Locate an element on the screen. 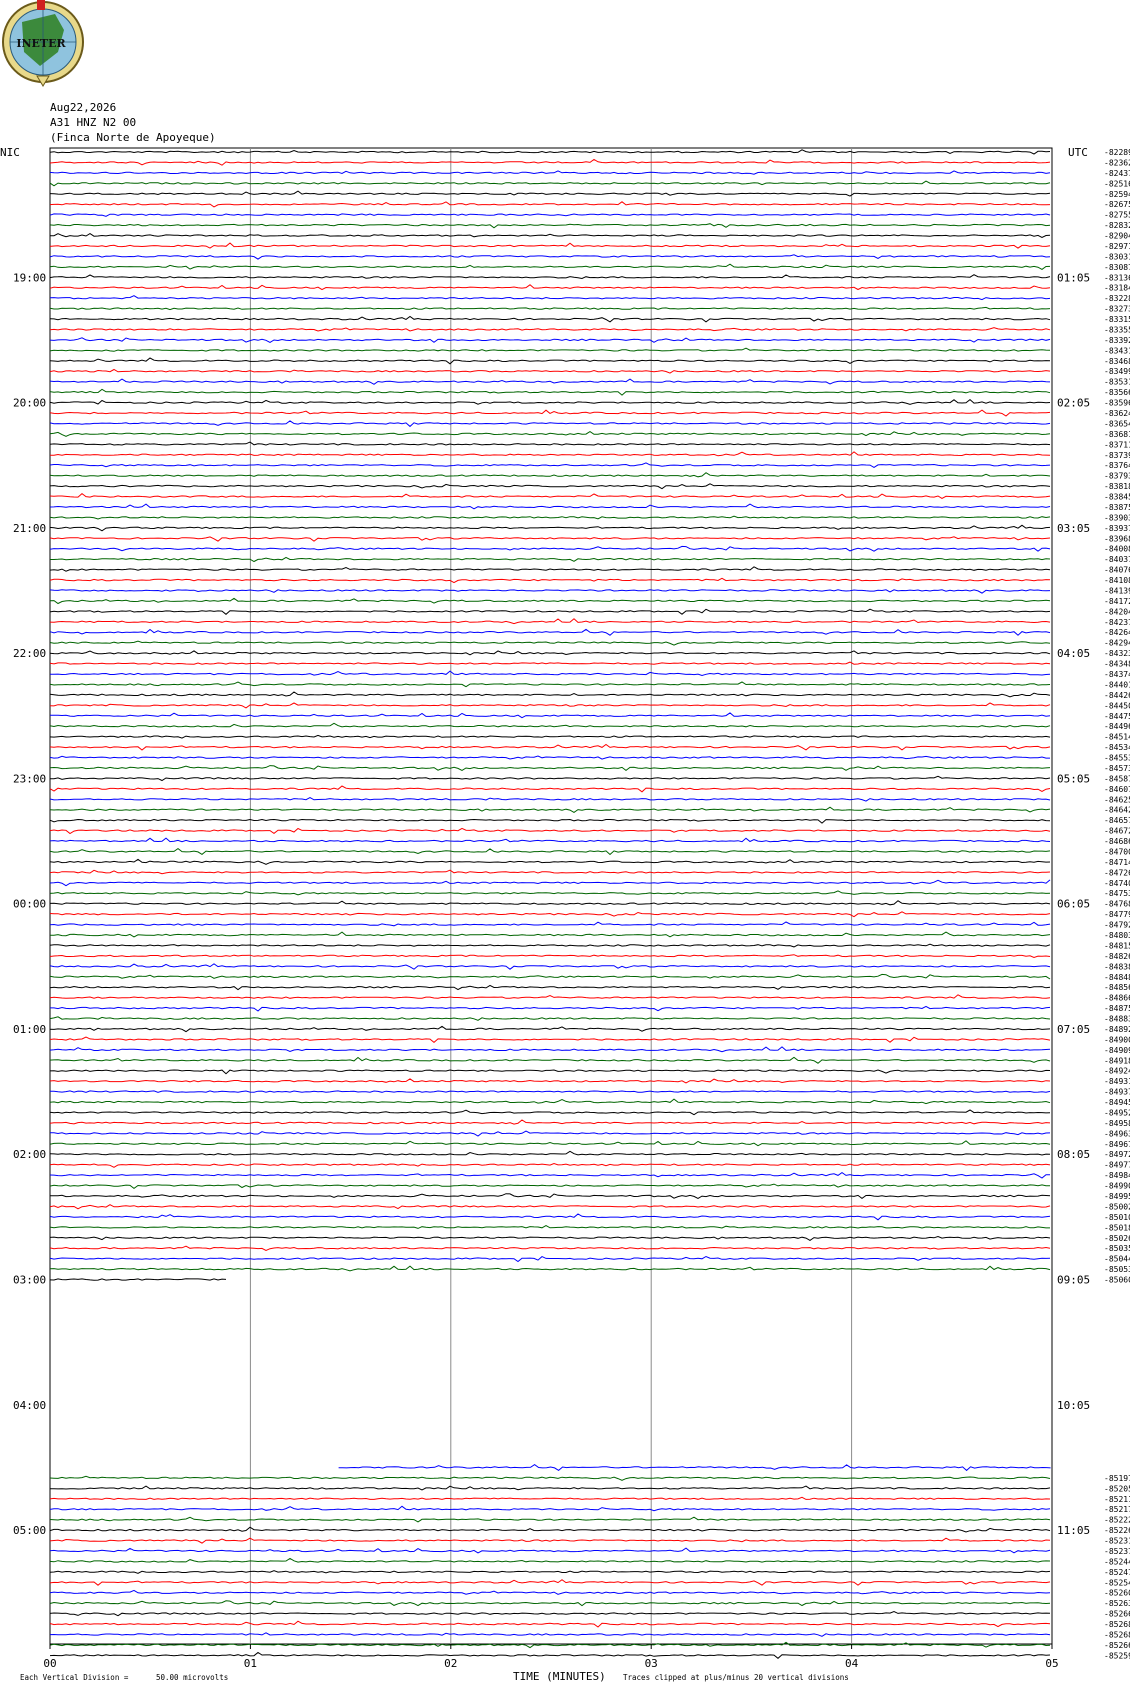 The width and height of the screenshot is (1130, 1689). trace-offset-label: -85222 is located at coordinates (1117, 1520).